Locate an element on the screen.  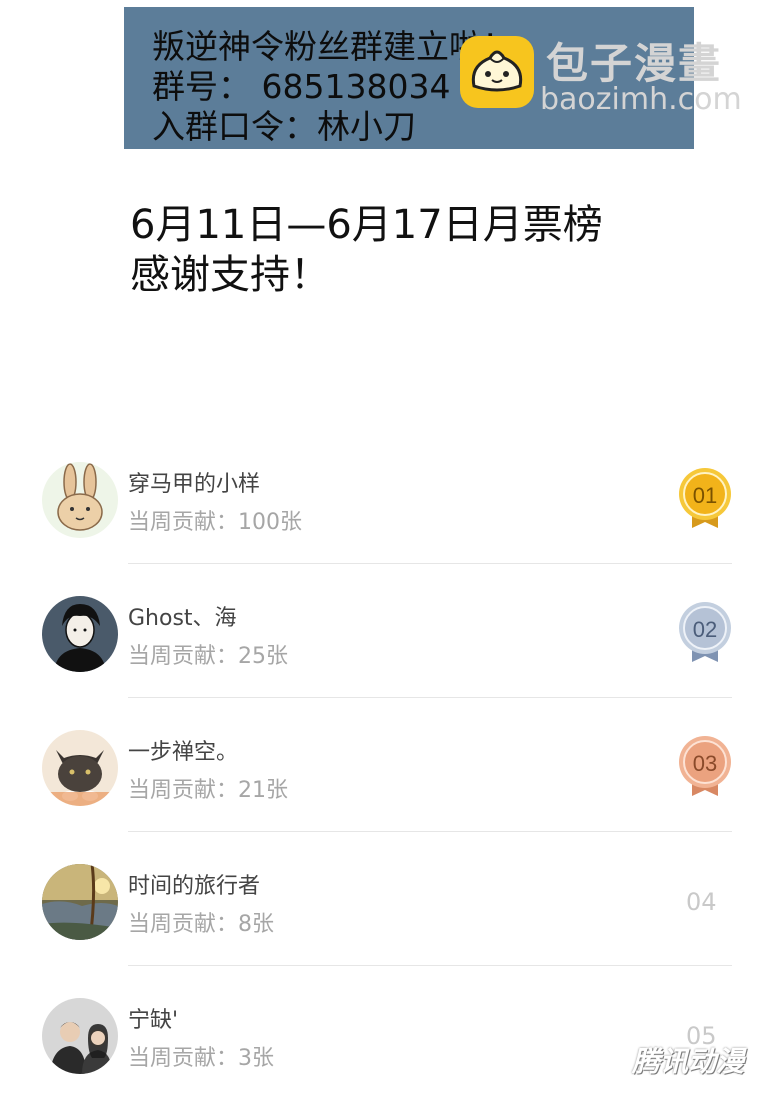
user-name: 穿马甲的小样 is located at coordinates (194, 484).